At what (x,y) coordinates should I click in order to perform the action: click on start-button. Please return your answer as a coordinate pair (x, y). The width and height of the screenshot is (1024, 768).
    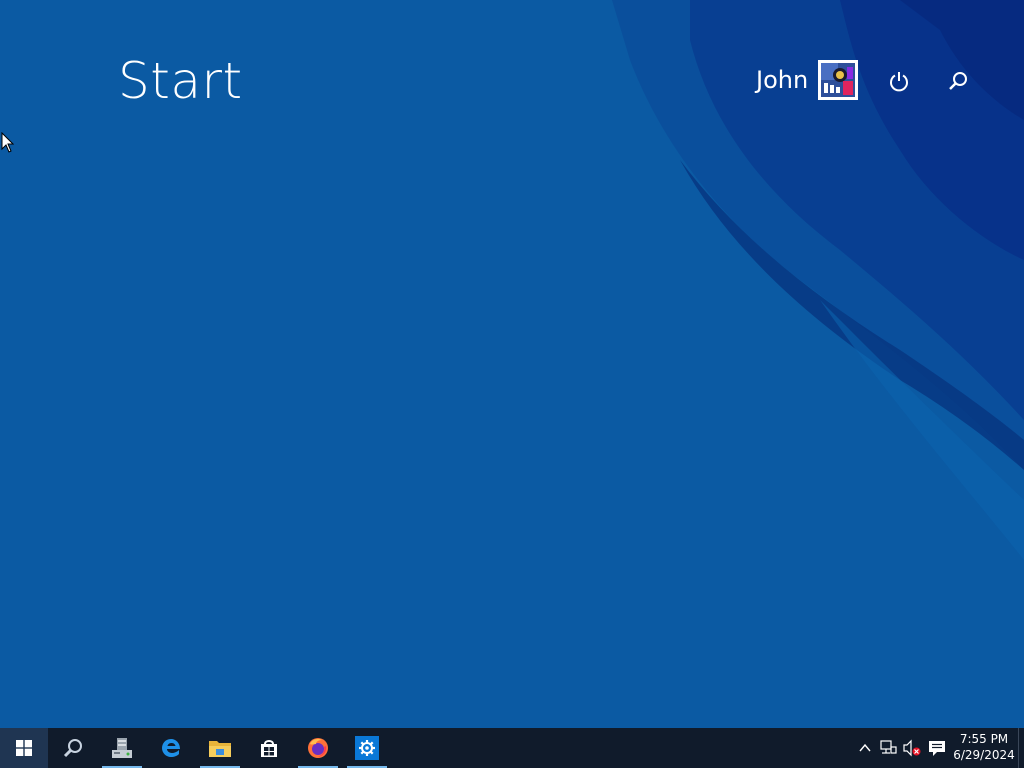
    Looking at the image, I should click on (24, 748).